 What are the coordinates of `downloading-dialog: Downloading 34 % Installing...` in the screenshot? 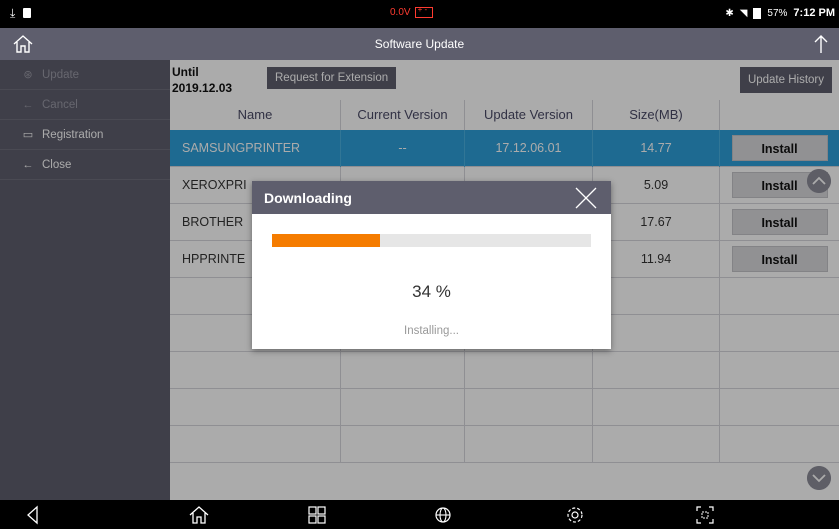 It's located at (431, 265).